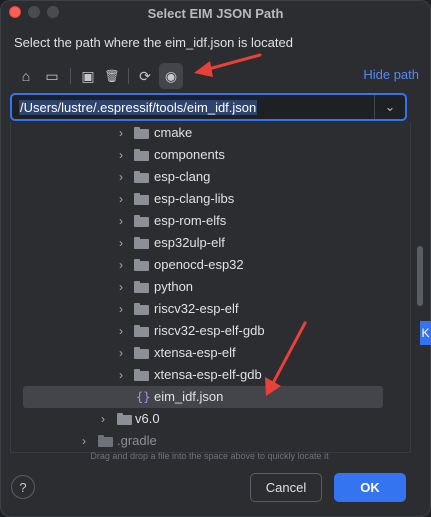 The height and width of the screenshot is (517, 431). I want to click on tree-row-esp-rom-elfs: › esp-rom-elfs, so click(210, 221).